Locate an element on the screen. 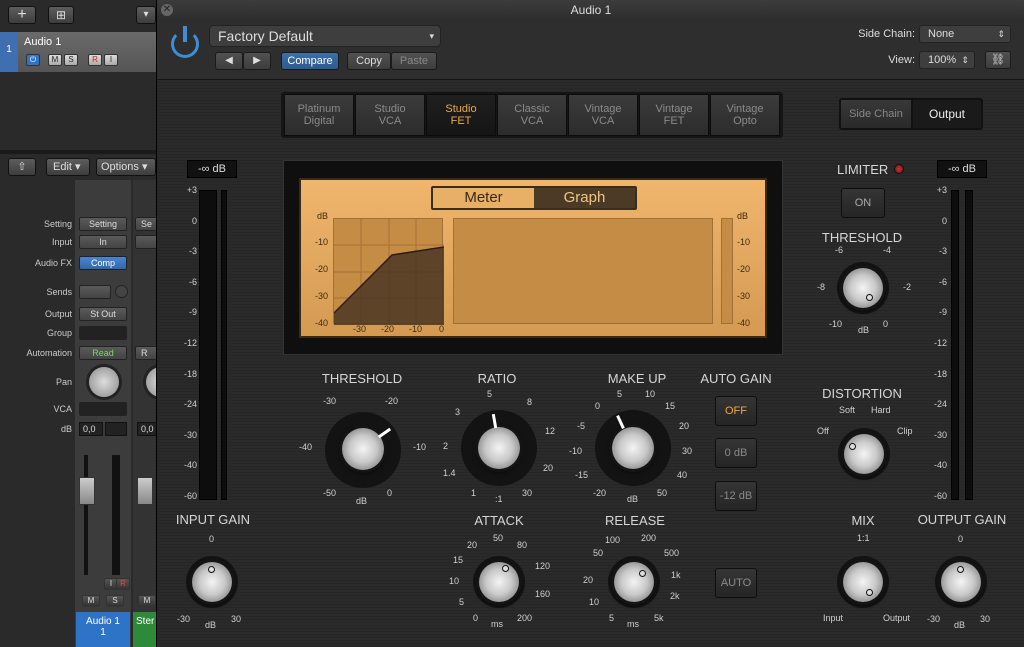 The height and width of the screenshot is (647, 1024). model-platinum-digital: Platinum Digital is located at coordinates (319, 115).